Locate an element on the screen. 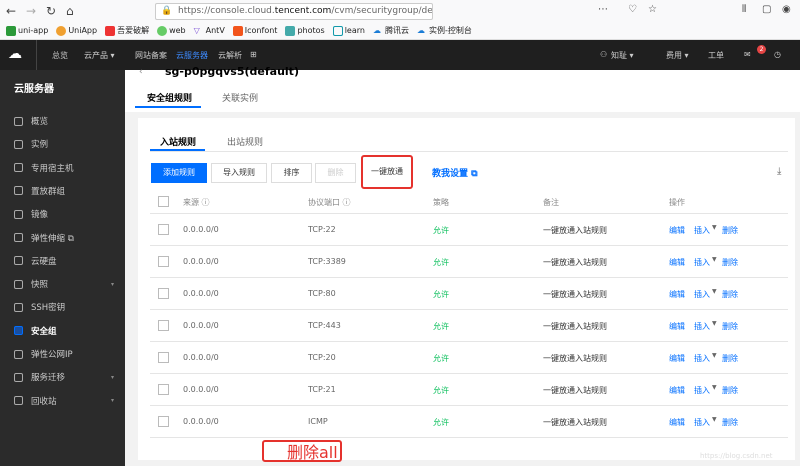  sidebar-item: 弹性伸缩 ⧉ is located at coordinates (64, 238).